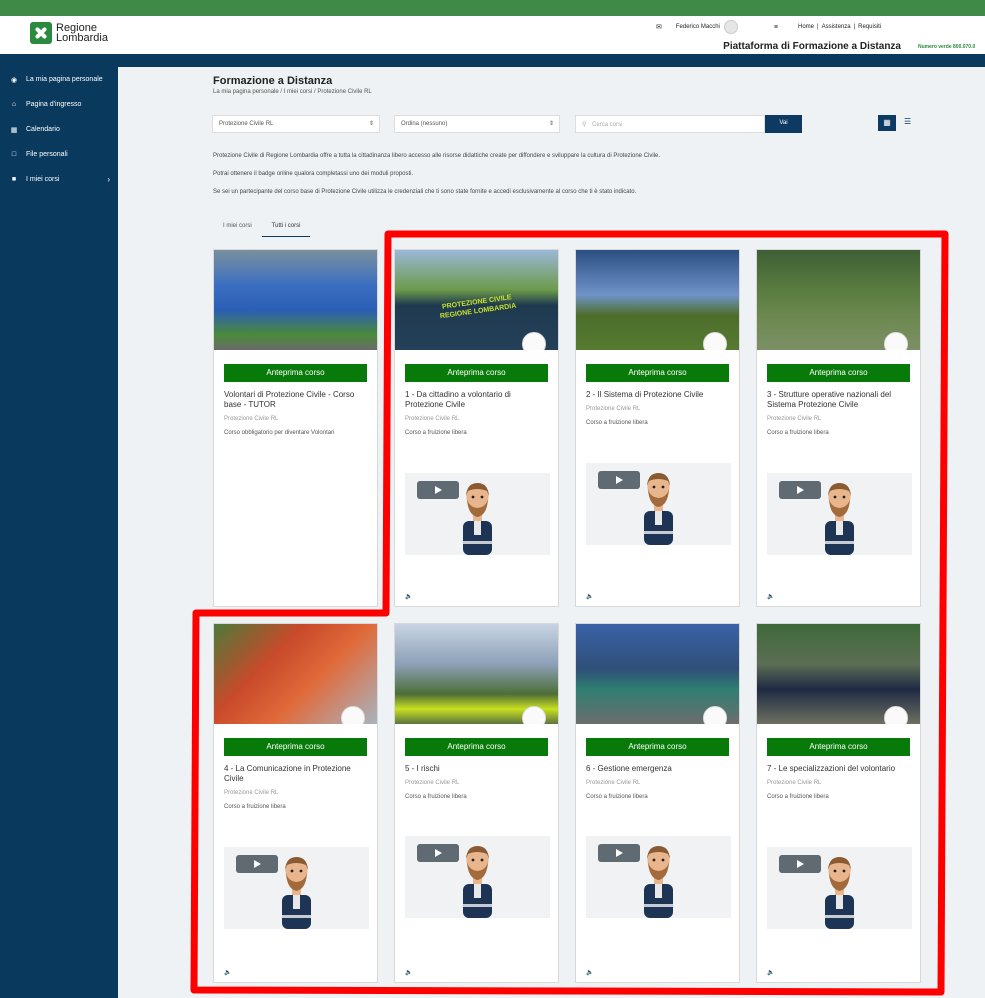  Describe the element at coordinates (69, 33) in the screenshot. I see `regione-lombardia-logo: Regione Lombardia` at that location.